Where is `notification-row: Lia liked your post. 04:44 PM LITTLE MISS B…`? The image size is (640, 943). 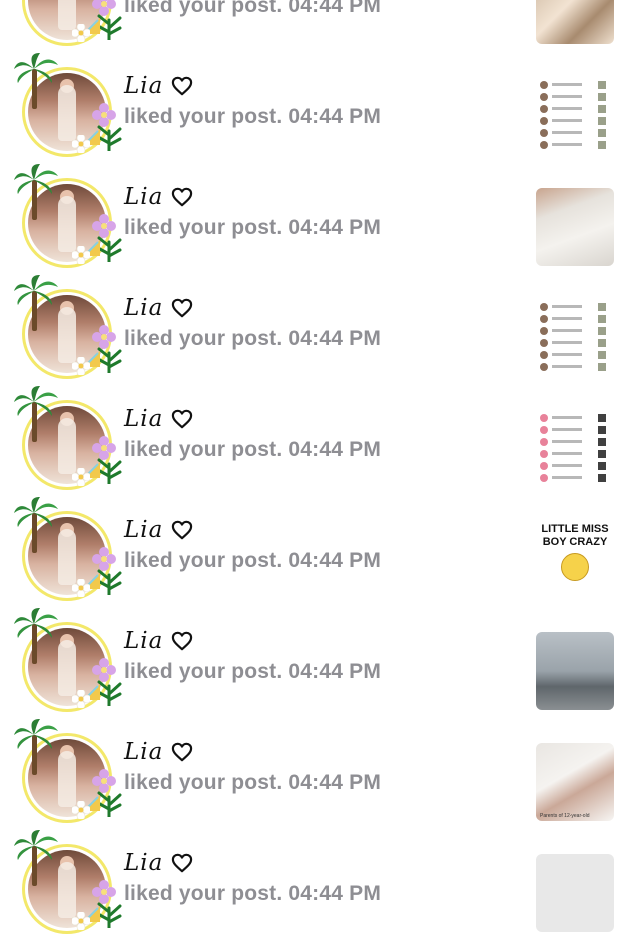
notification-row: Lia liked your post. 04:44 PM LITTLE MISS B… is located at coordinates (320, 553).